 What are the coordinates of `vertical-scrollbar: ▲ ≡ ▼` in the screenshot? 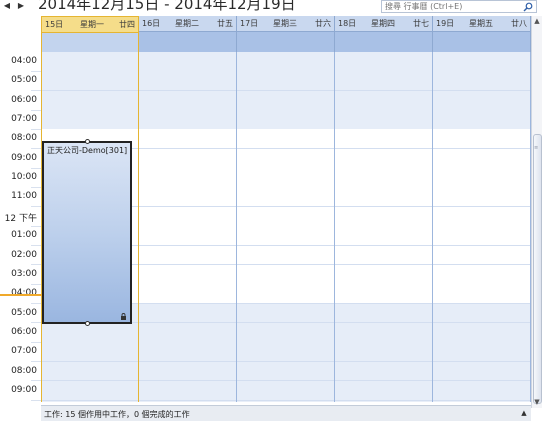 It's located at (536, 212).